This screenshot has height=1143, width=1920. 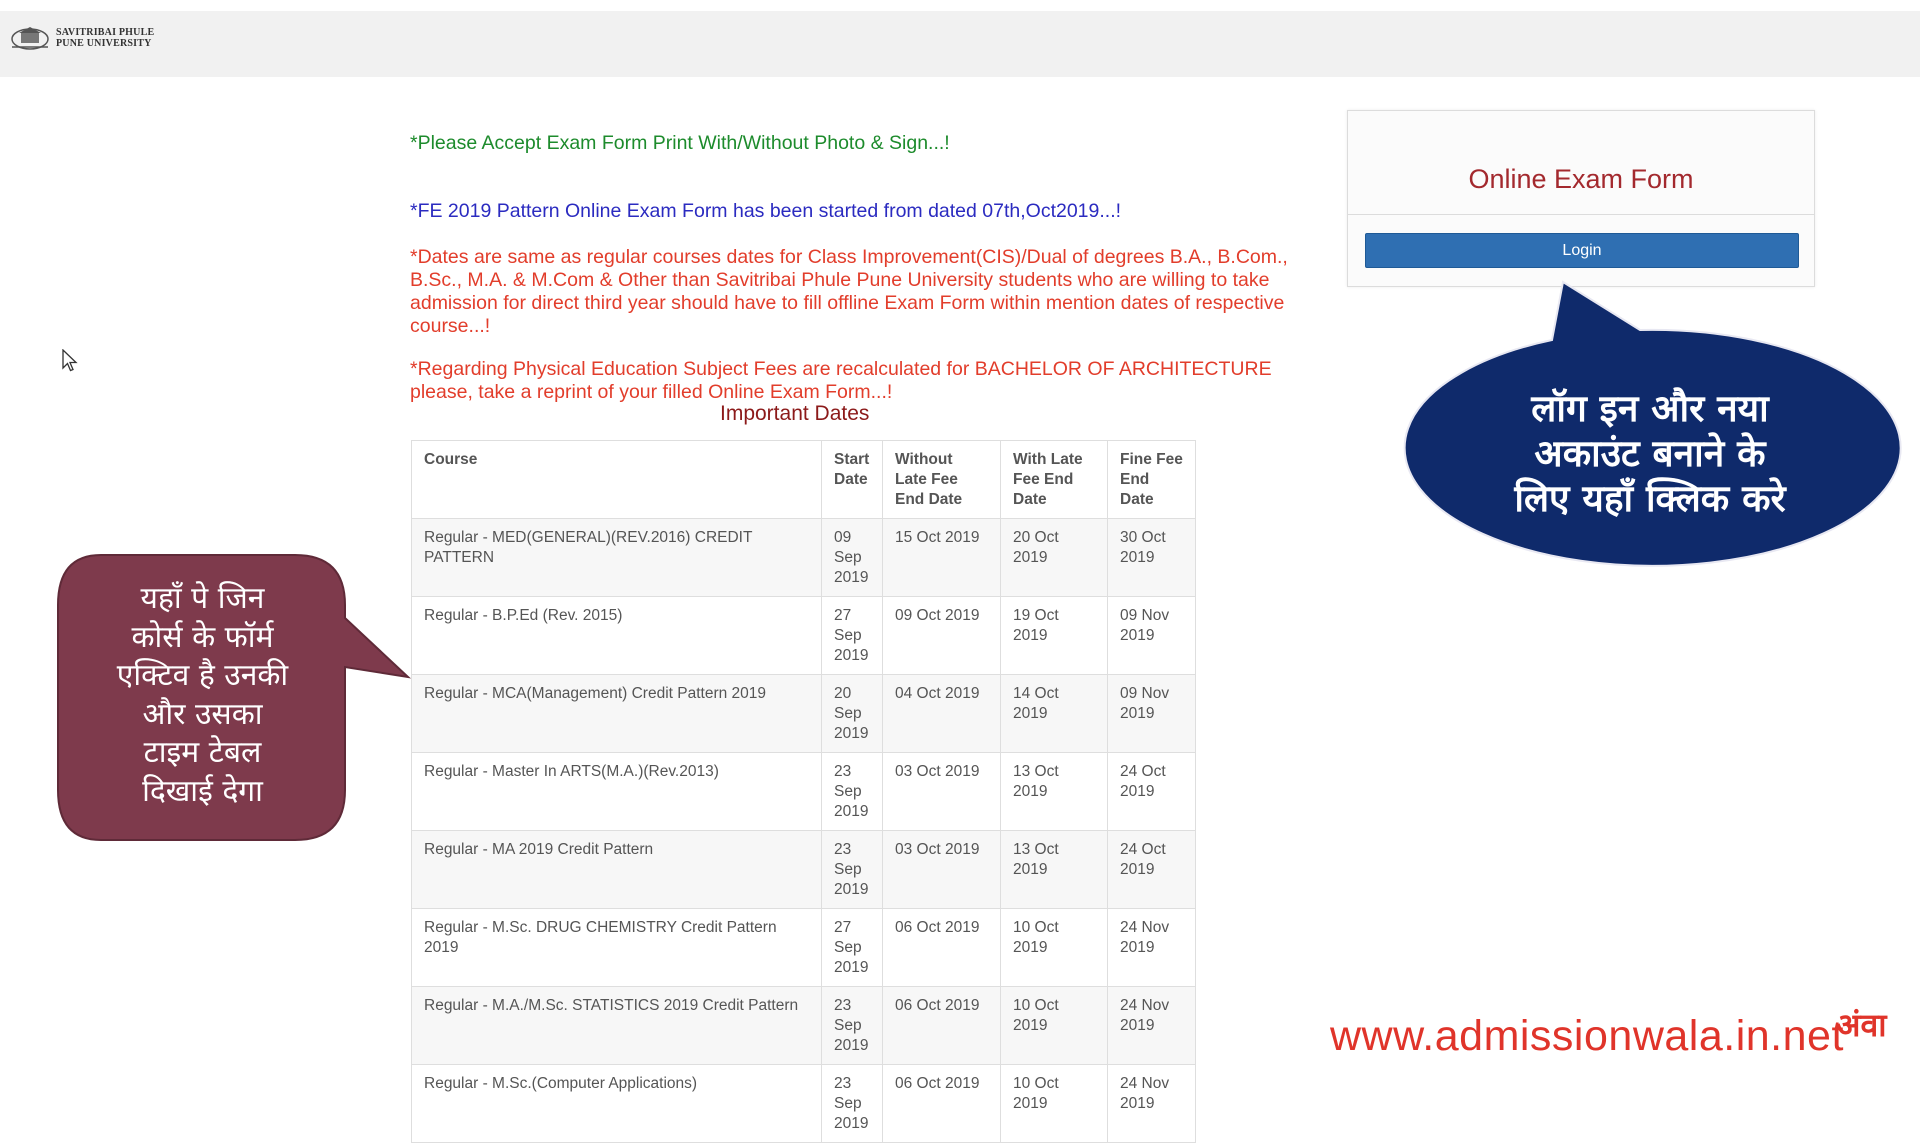 I want to click on without-late-fee-cell: 04 Oct 2019, so click(x=941, y=713).